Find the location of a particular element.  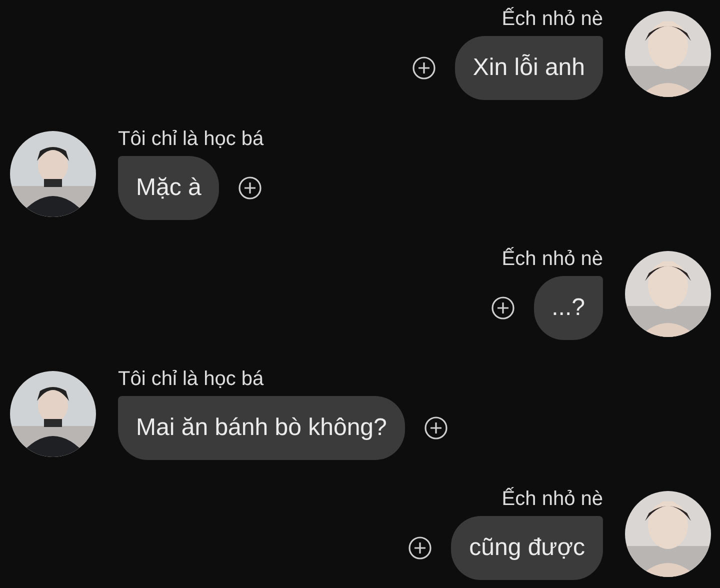

message-bubble: Xin lỗi anh is located at coordinates (528, 68).